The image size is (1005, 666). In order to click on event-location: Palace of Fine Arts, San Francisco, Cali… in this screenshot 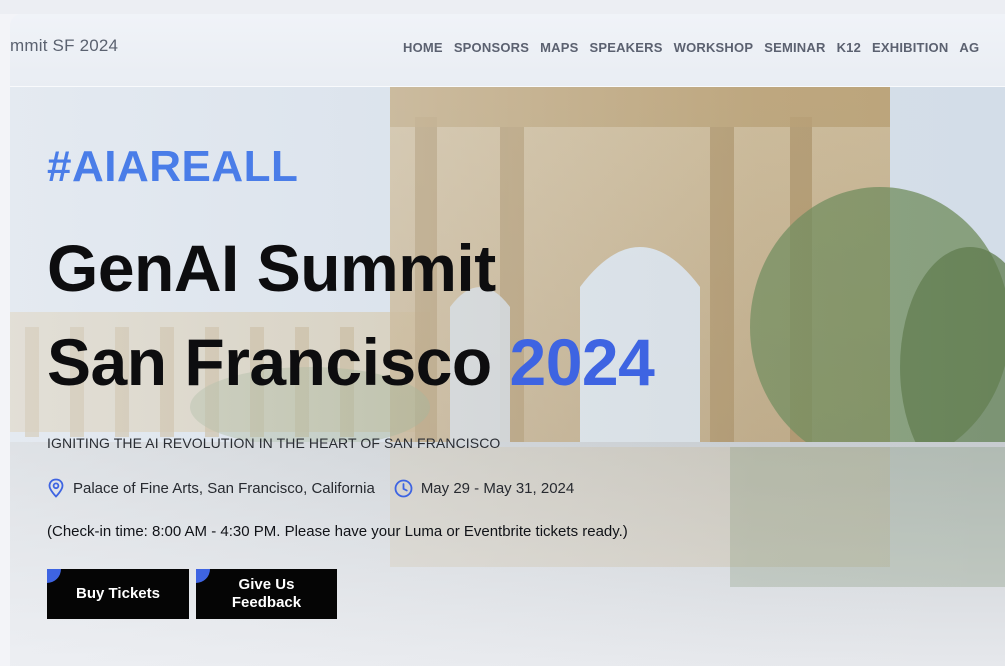, I will do `click(224, 488)`.